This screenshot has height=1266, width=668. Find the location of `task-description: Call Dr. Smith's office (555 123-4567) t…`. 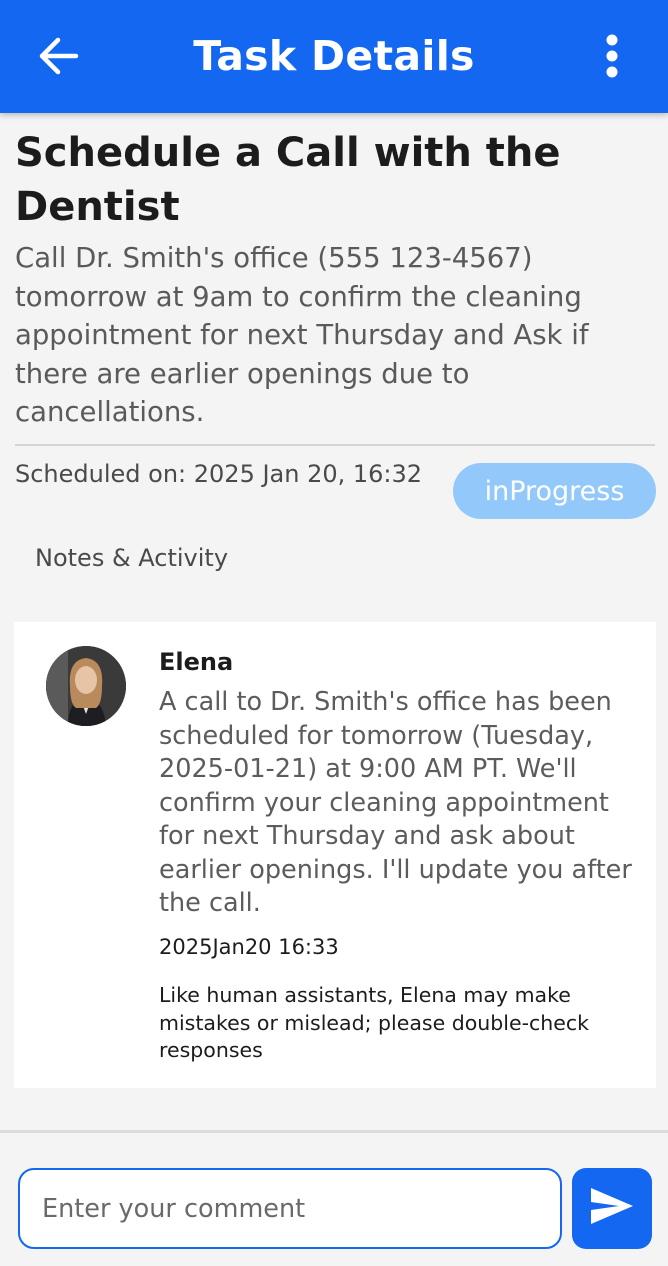

task-description: Call Dr. Smith's office (555 123-4567) t… is located at coordinates (302, 335).